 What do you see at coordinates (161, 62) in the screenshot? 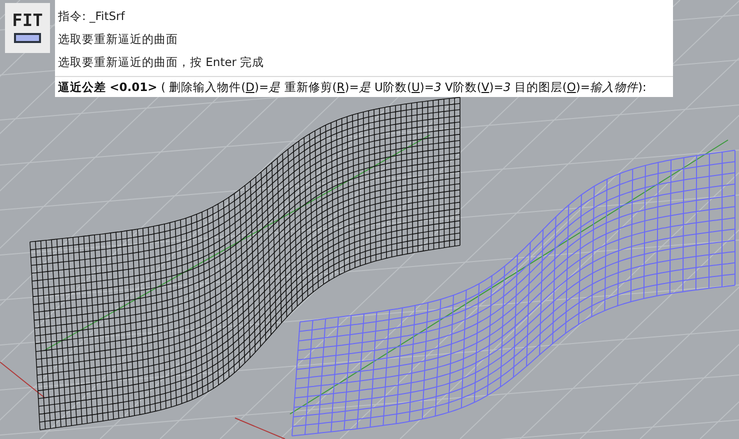
I see `command-history-line: 选取要重新逼近的曲面，按 Enter 完成` at bounding box center [161, 62].